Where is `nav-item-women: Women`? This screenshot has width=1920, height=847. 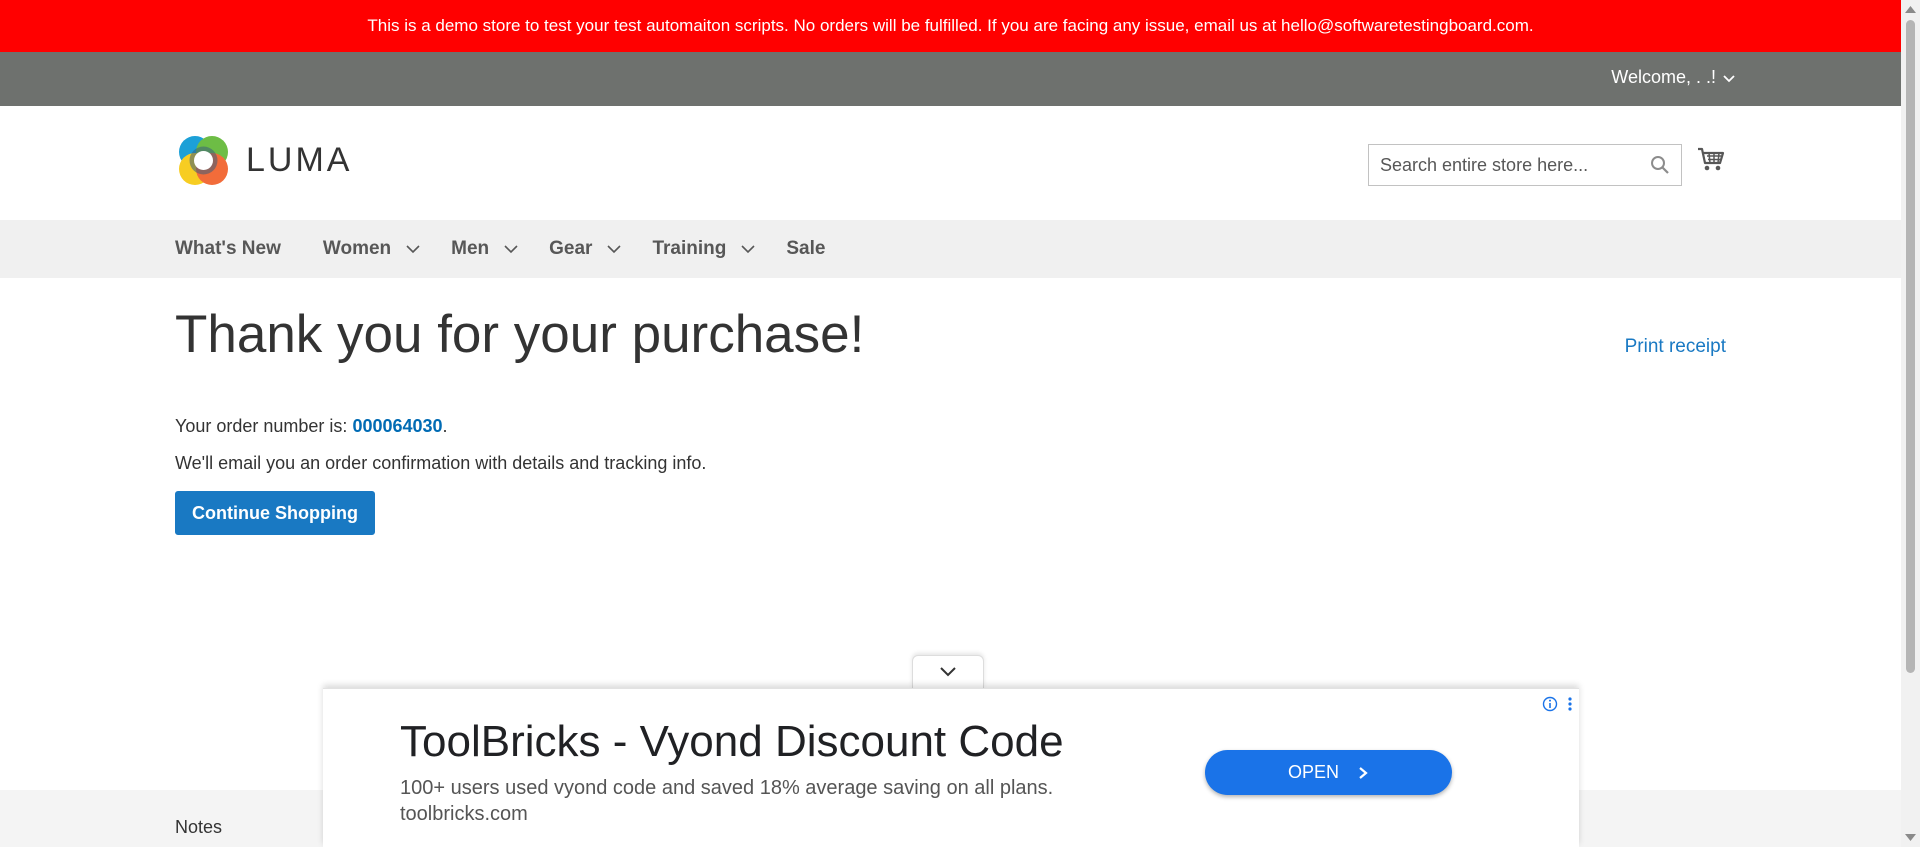 nav-item-women: Women is located at coordinates (372, 249).